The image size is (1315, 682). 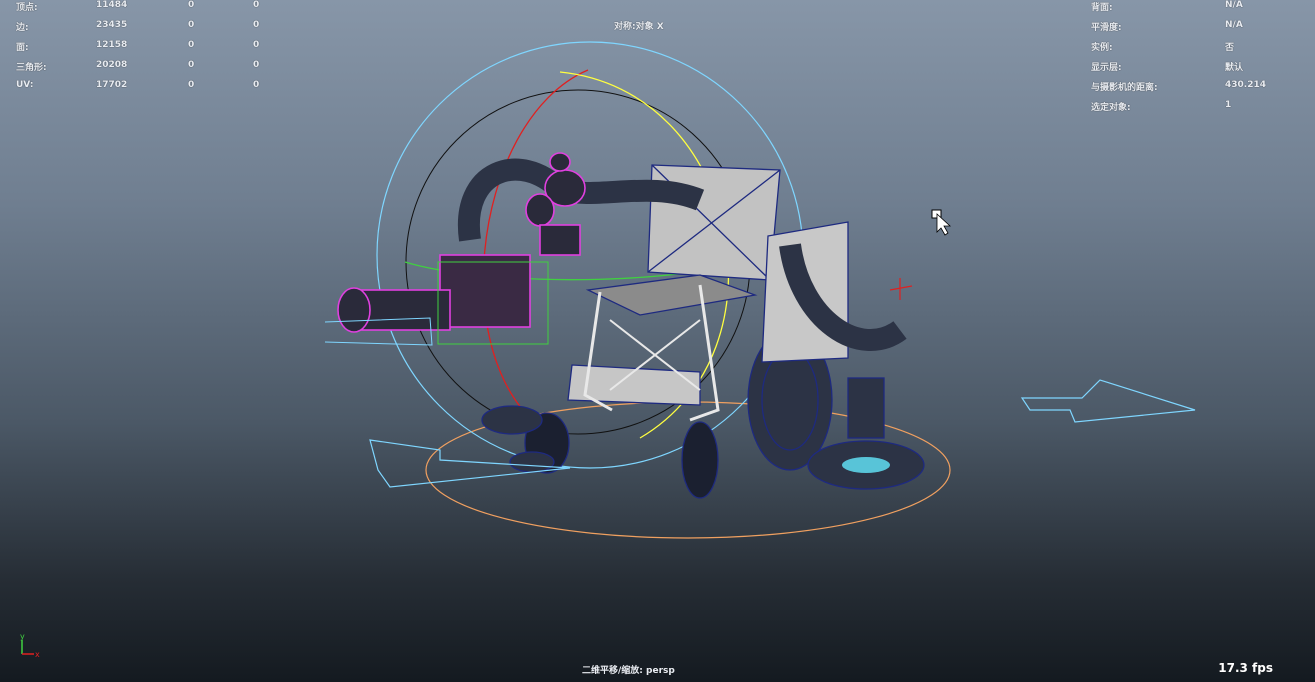 I want to click on axis-y-label: y, so click(x=22, y=636).